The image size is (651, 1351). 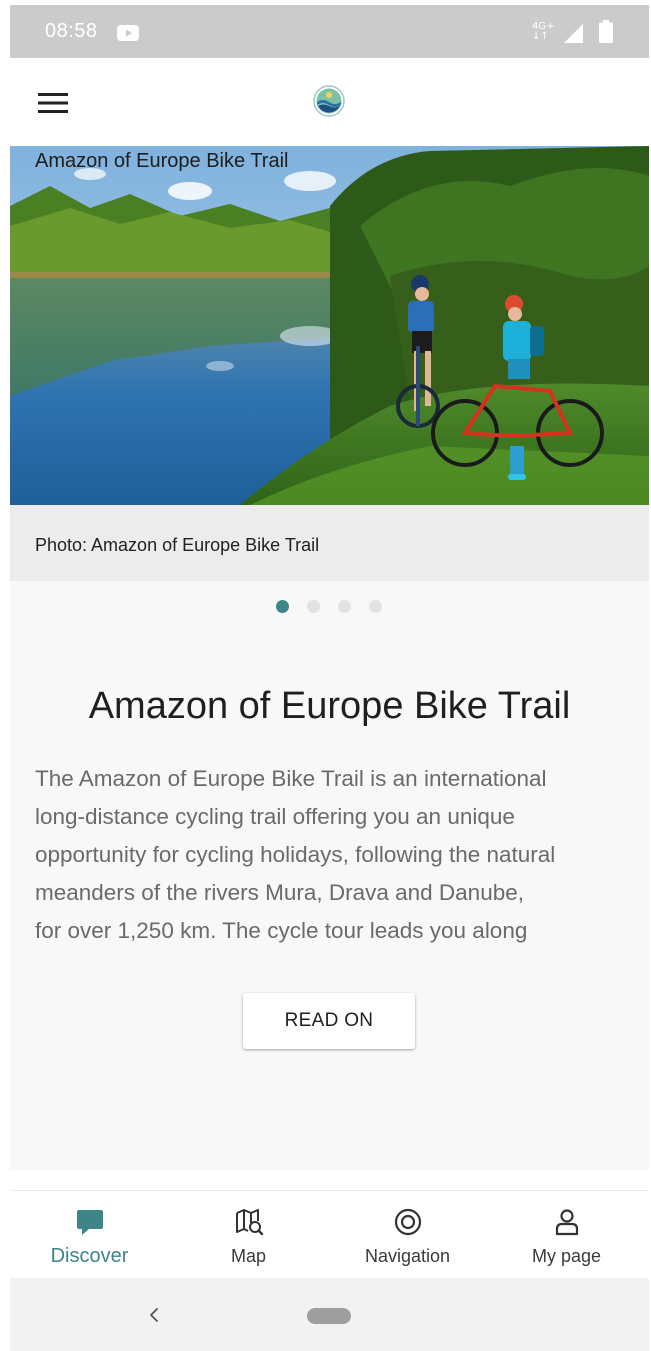 I want to click on article-title: Amazon of Europe Bike Trail, so click(x=329, y=706).